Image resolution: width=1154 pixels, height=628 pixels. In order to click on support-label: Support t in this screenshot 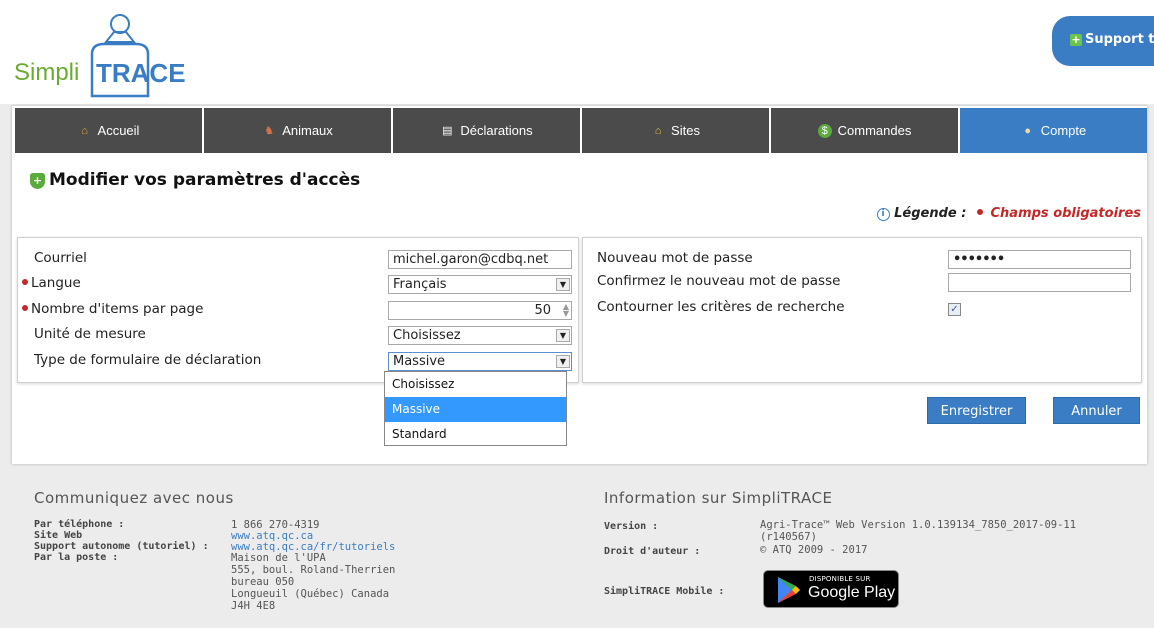, I will do `click(1119, 39)`.